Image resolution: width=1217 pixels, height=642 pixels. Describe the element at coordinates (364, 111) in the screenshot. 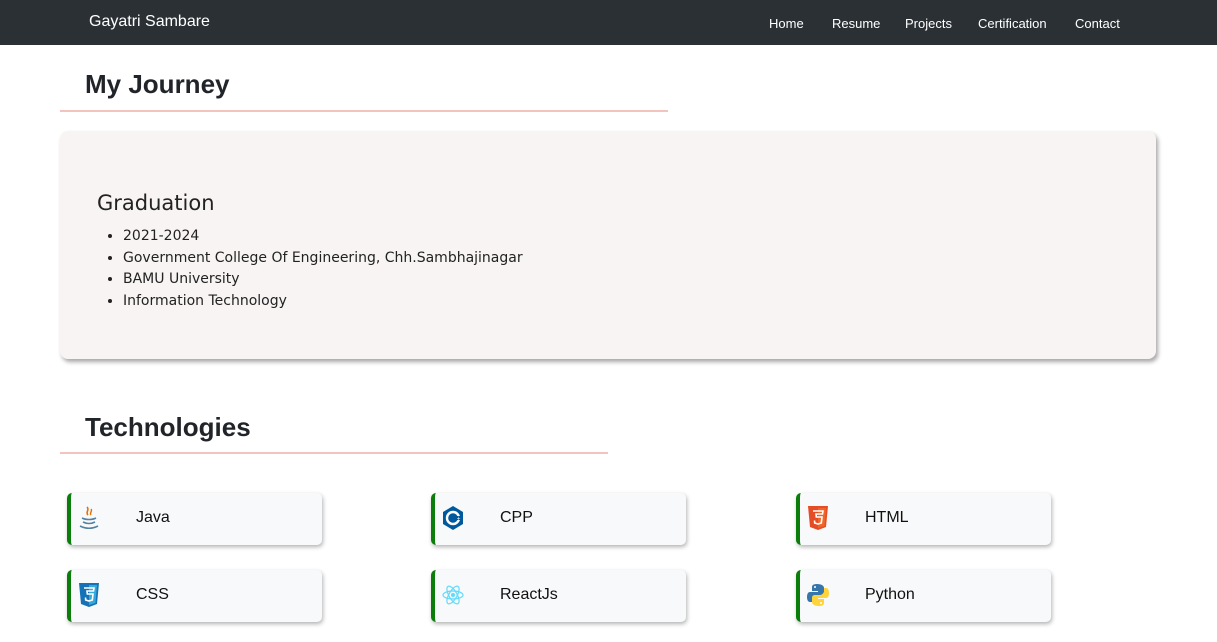

I see `journey-title-underline` at that location.